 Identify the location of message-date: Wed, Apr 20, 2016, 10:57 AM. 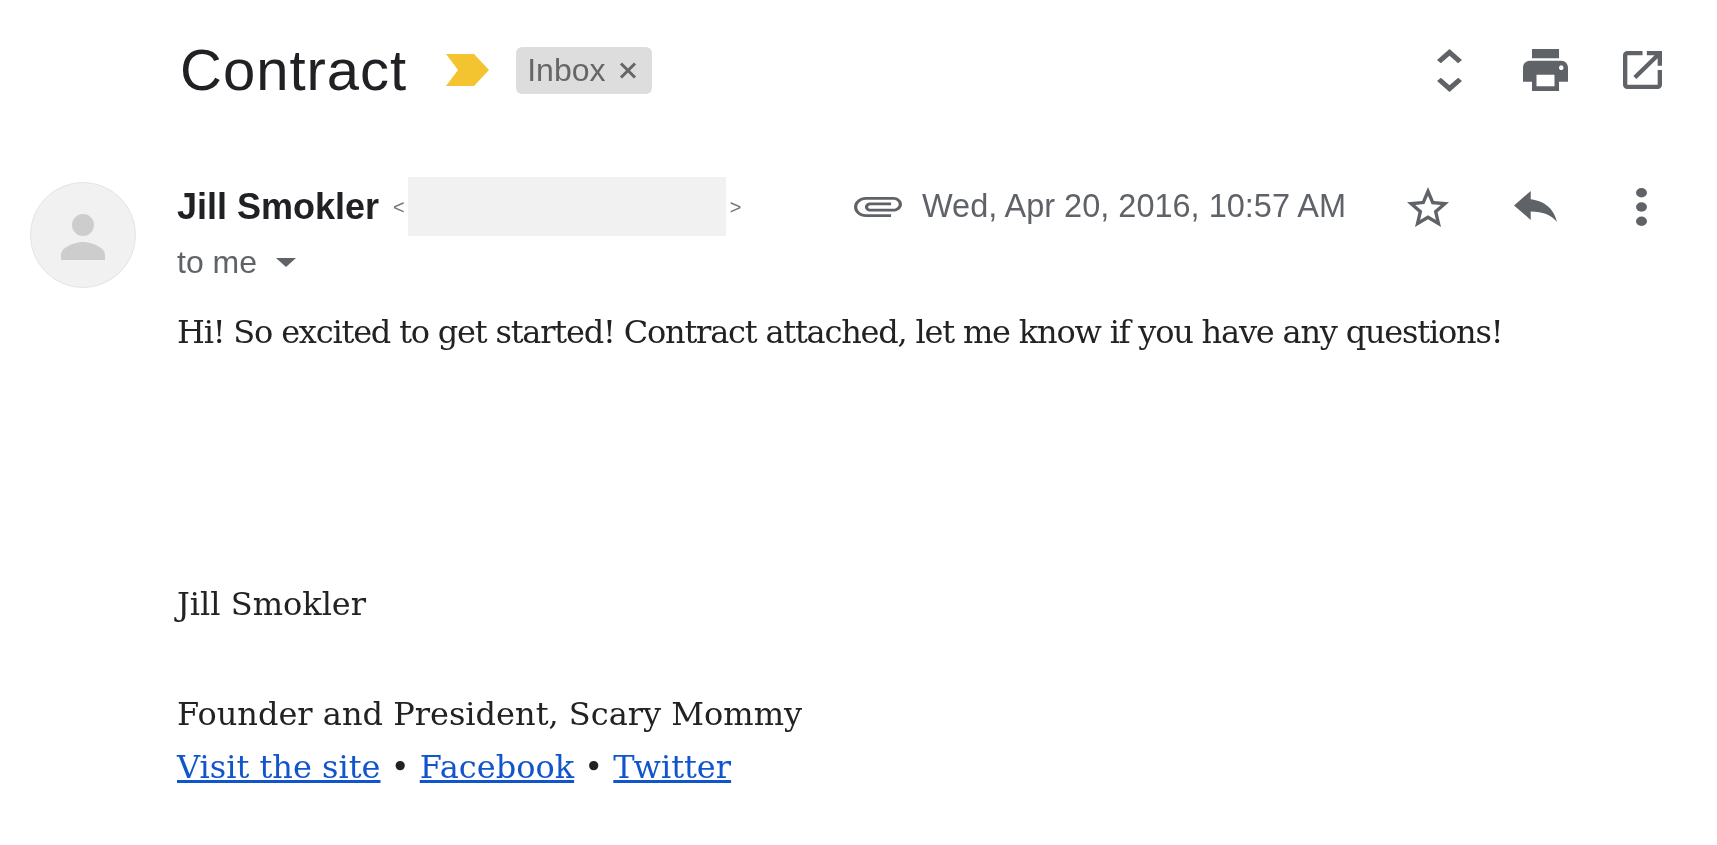
(1134, 206).